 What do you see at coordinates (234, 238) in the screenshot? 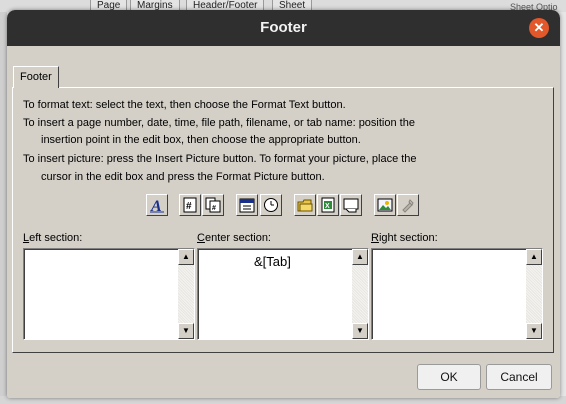
I see `center-section-label: Center section:` at bounding box center [234, 238].